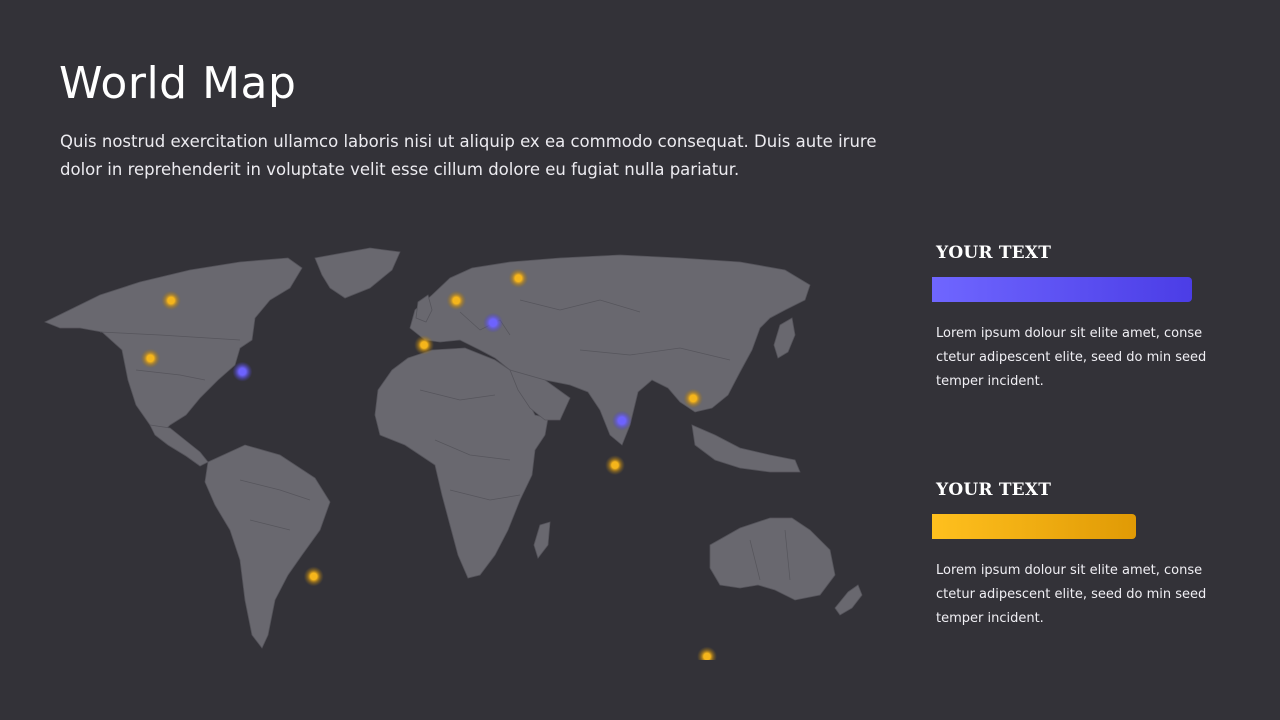  Describe the element at coordinates (493, 323) in the screenshot. I see `map-marker-ukraine` at that location.